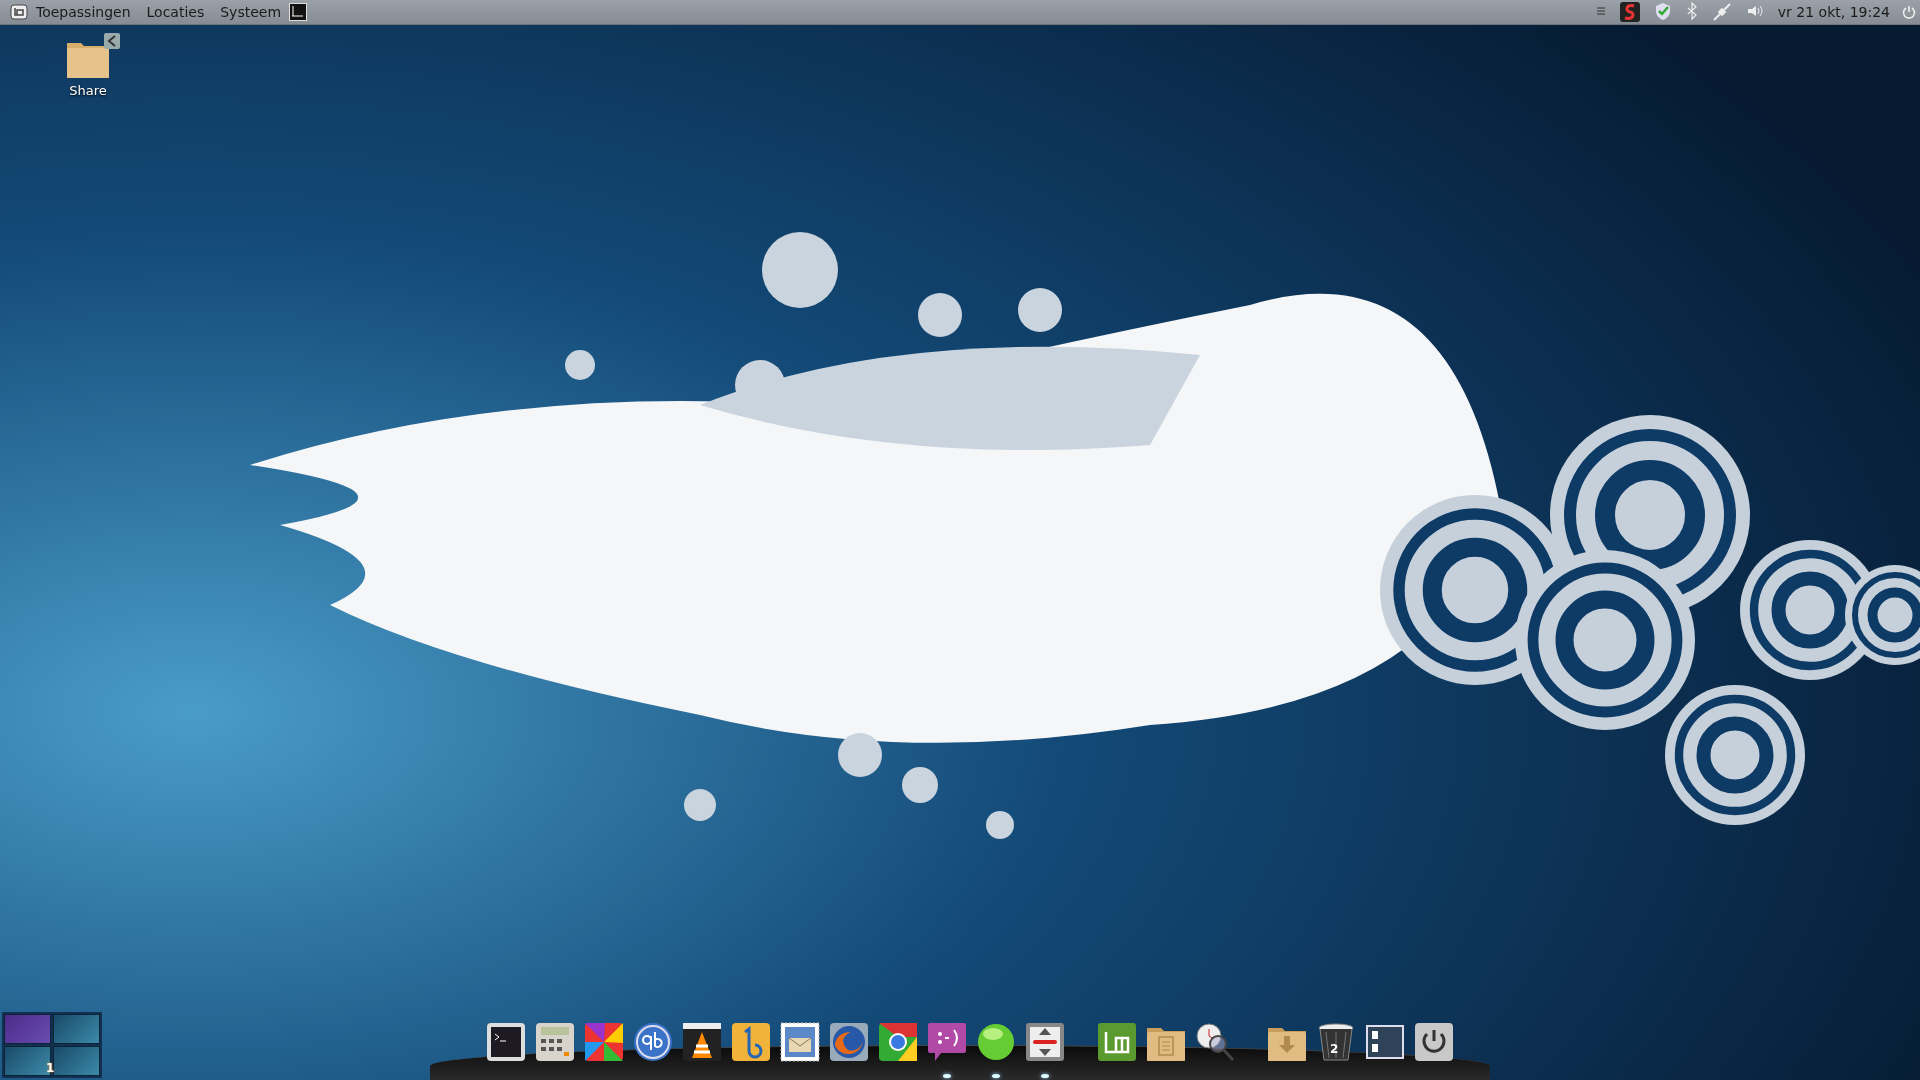 The image size is (1920, 1080). I want to click on app-icon, so click(1629, 12).